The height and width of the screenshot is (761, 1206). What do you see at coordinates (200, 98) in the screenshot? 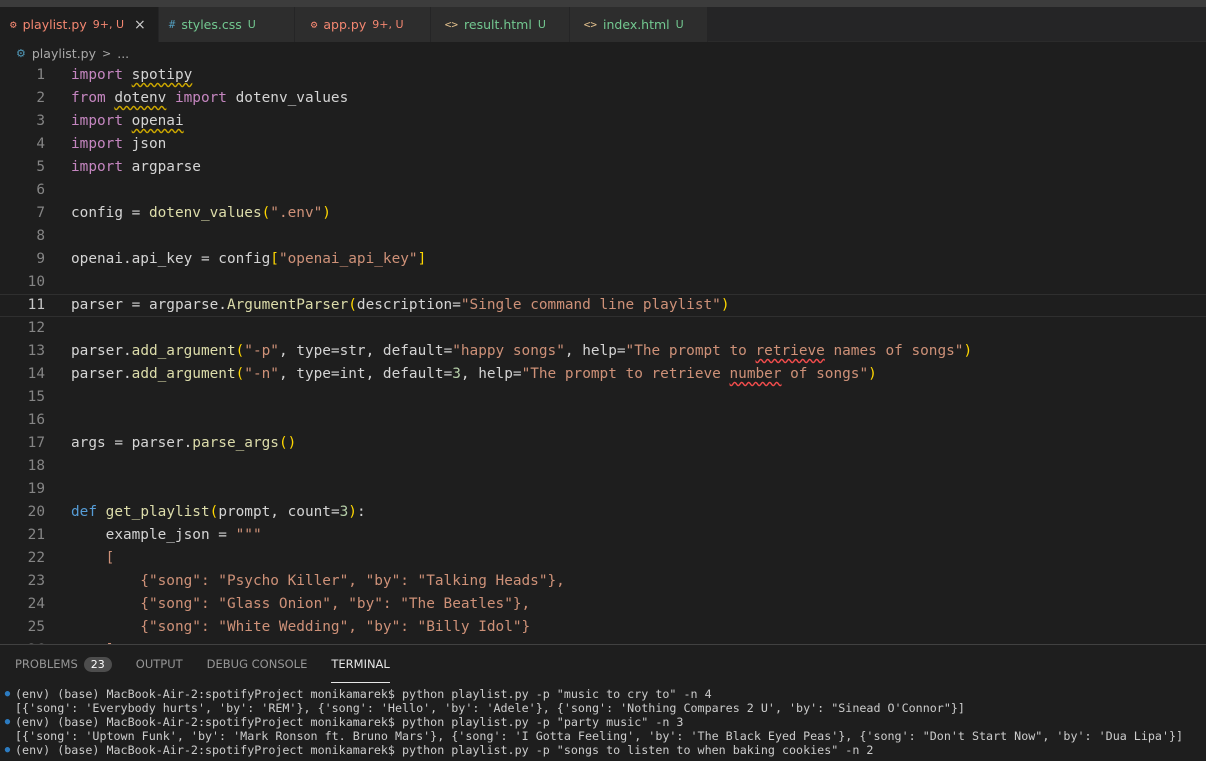
I see `code-token: import` at bounding box center [200, 98].